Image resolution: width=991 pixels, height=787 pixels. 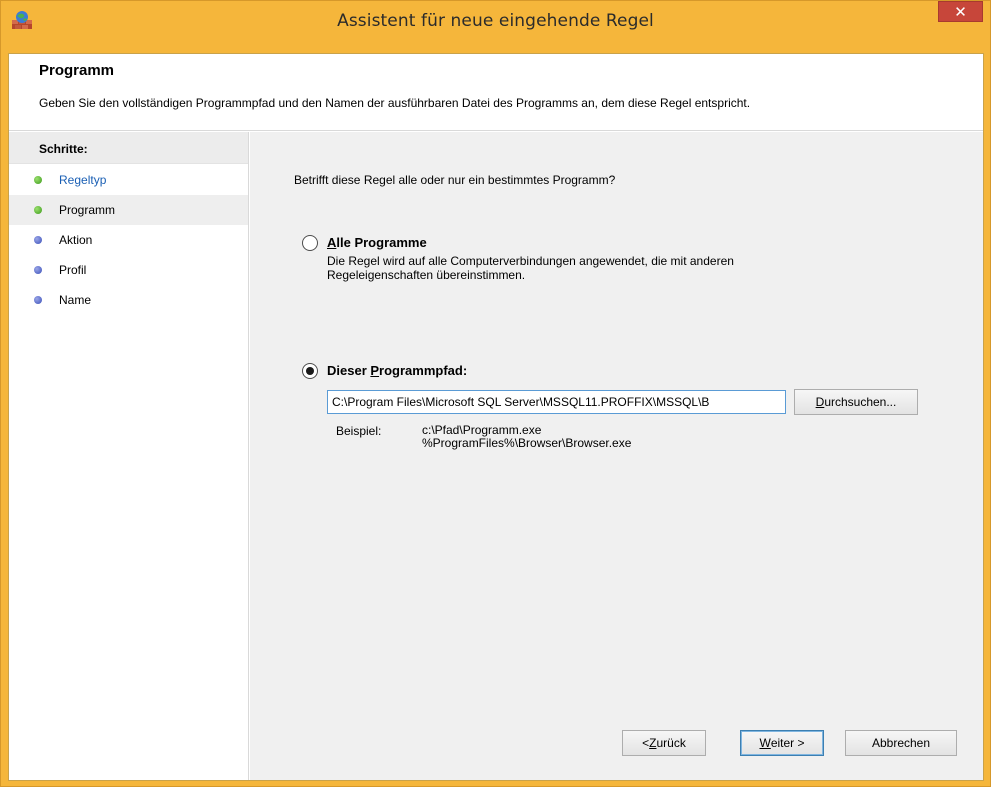 I want to click on close-button: ✕, so click(x=960, y=11).